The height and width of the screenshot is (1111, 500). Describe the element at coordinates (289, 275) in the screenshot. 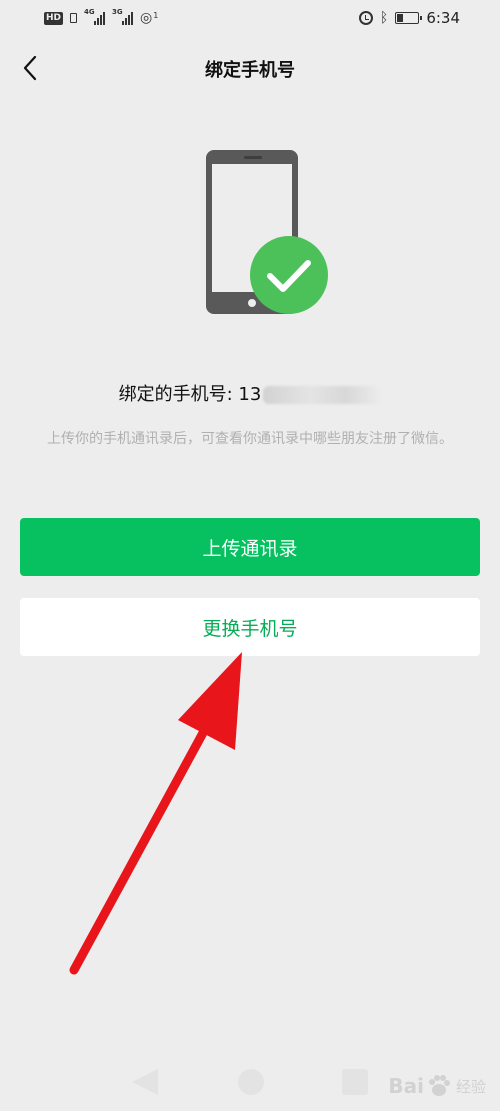

I see `check-circle-icon` at that location.